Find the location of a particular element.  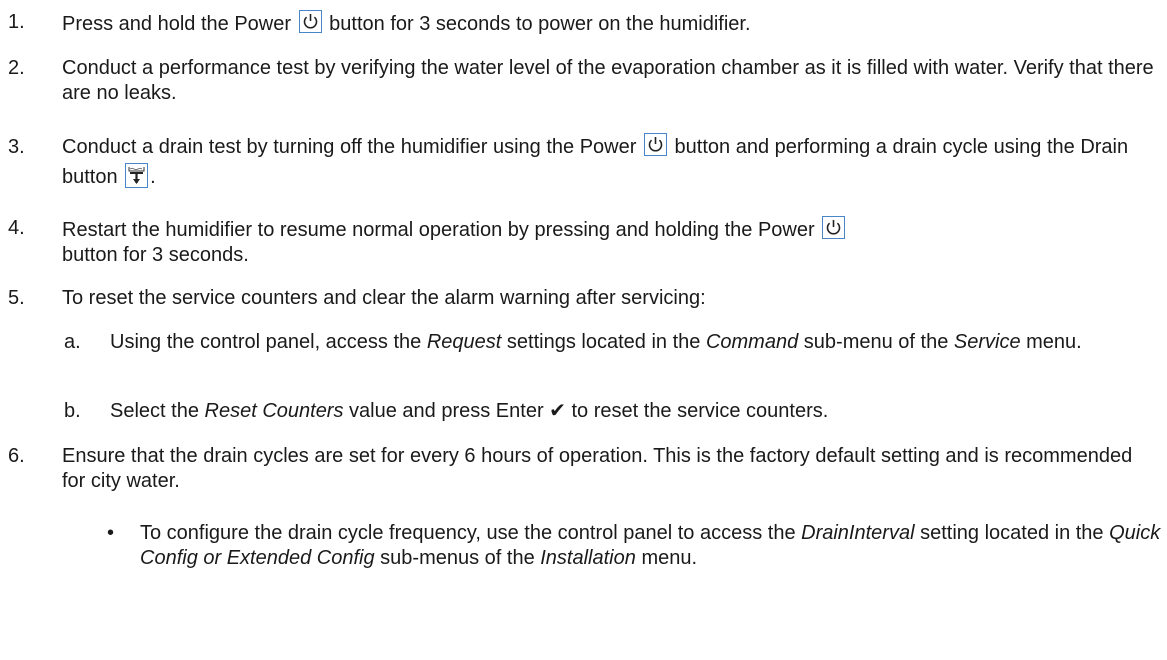

step-number: 6. is located at coordinates (16, 456).